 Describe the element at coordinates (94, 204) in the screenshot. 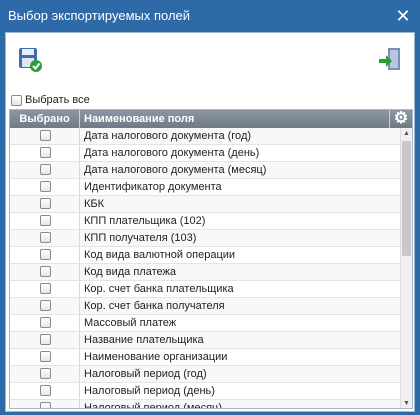

I see `row-field-name: КБК` at that location.